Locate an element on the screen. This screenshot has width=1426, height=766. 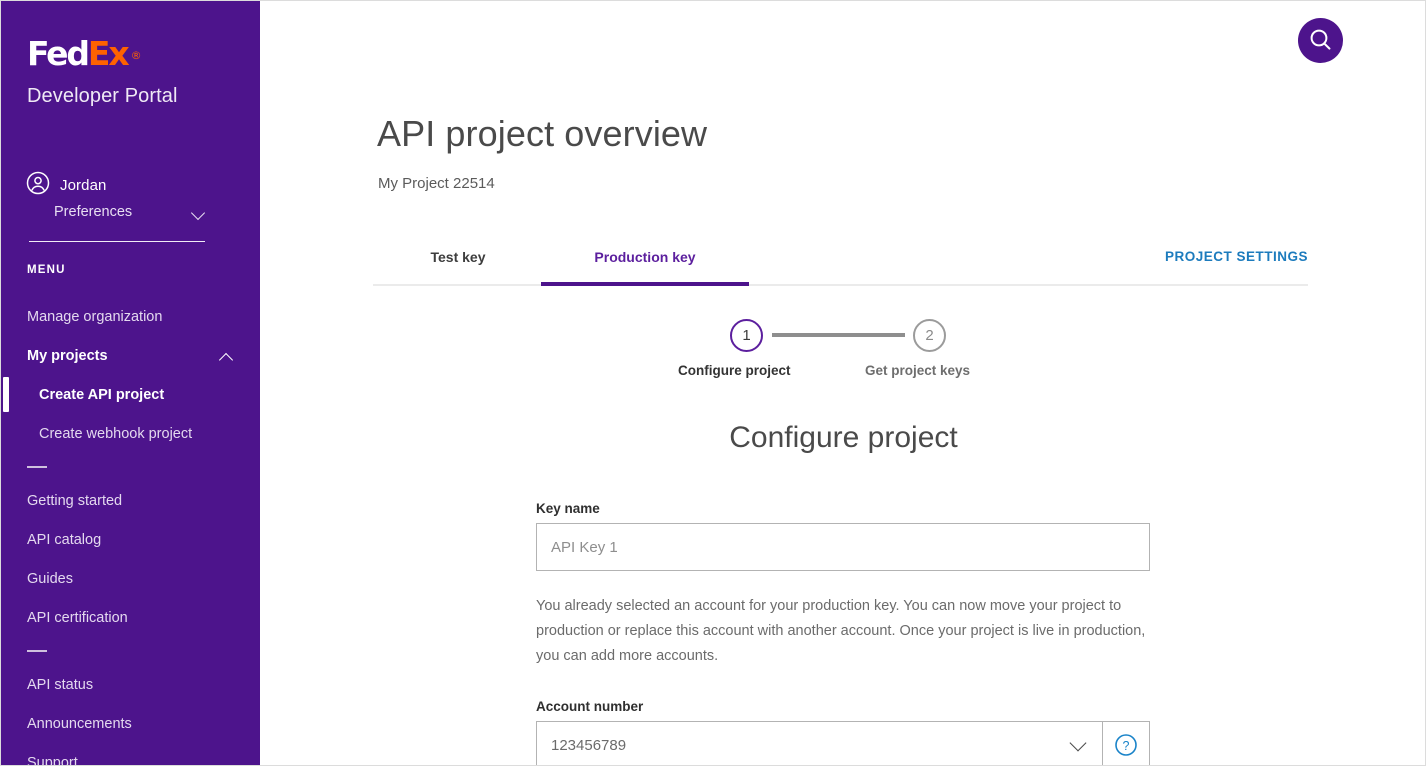
search-icon is located at coordinates (1320, 39).